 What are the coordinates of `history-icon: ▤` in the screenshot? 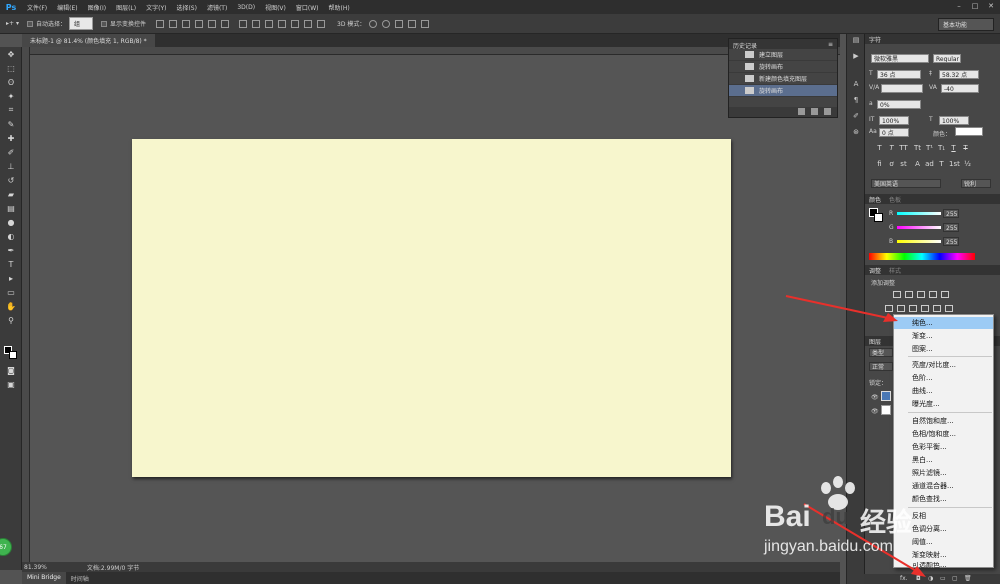 It's located at (856, 43).